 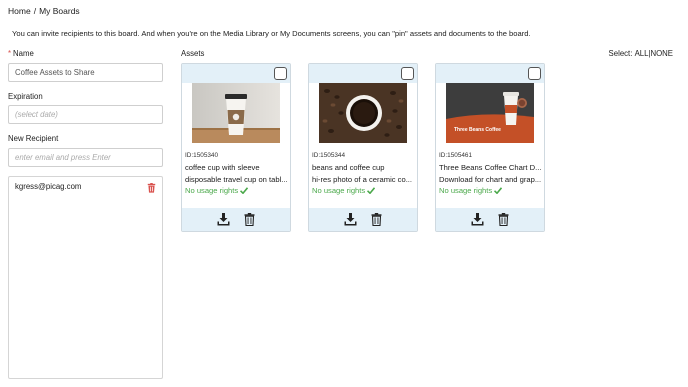 What do you see at coordinates (10, 53) in the screenshot?
I see `required-mark: *` at bounding box center [10, 53].